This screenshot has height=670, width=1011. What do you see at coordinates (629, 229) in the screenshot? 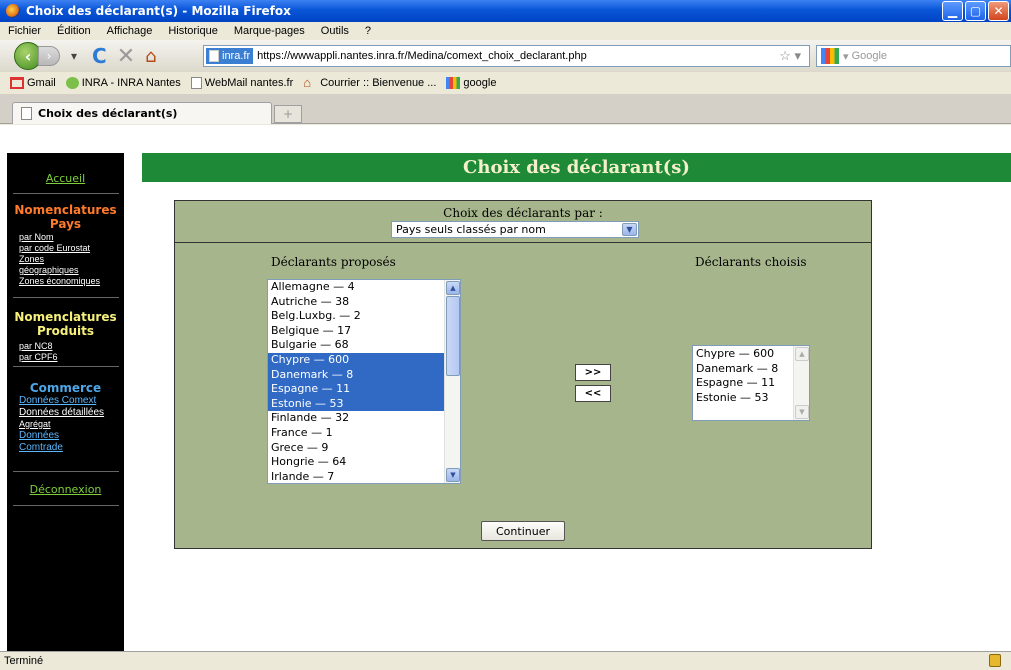
I see `chevron-down-icon: ▼` at bounding box center [629, 229].